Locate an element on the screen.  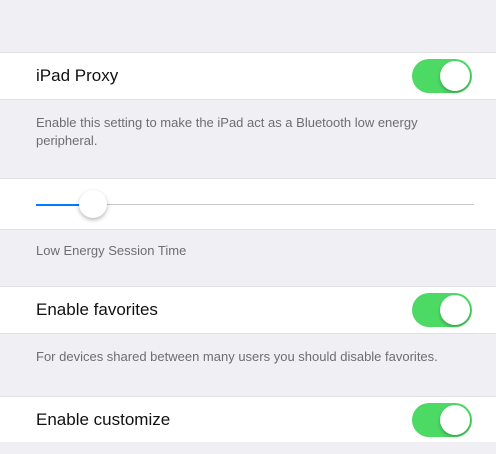
favorites-row: Enable favorites is located at coordinates (248, 310).